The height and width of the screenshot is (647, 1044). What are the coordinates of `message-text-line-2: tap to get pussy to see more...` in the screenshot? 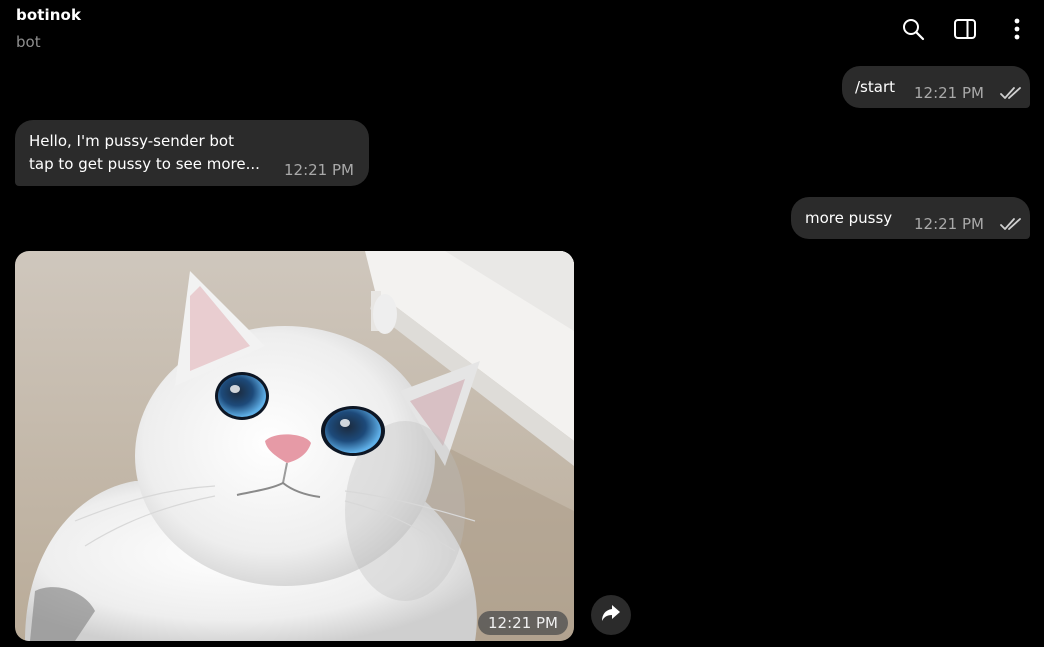 It's located at (144, 164).